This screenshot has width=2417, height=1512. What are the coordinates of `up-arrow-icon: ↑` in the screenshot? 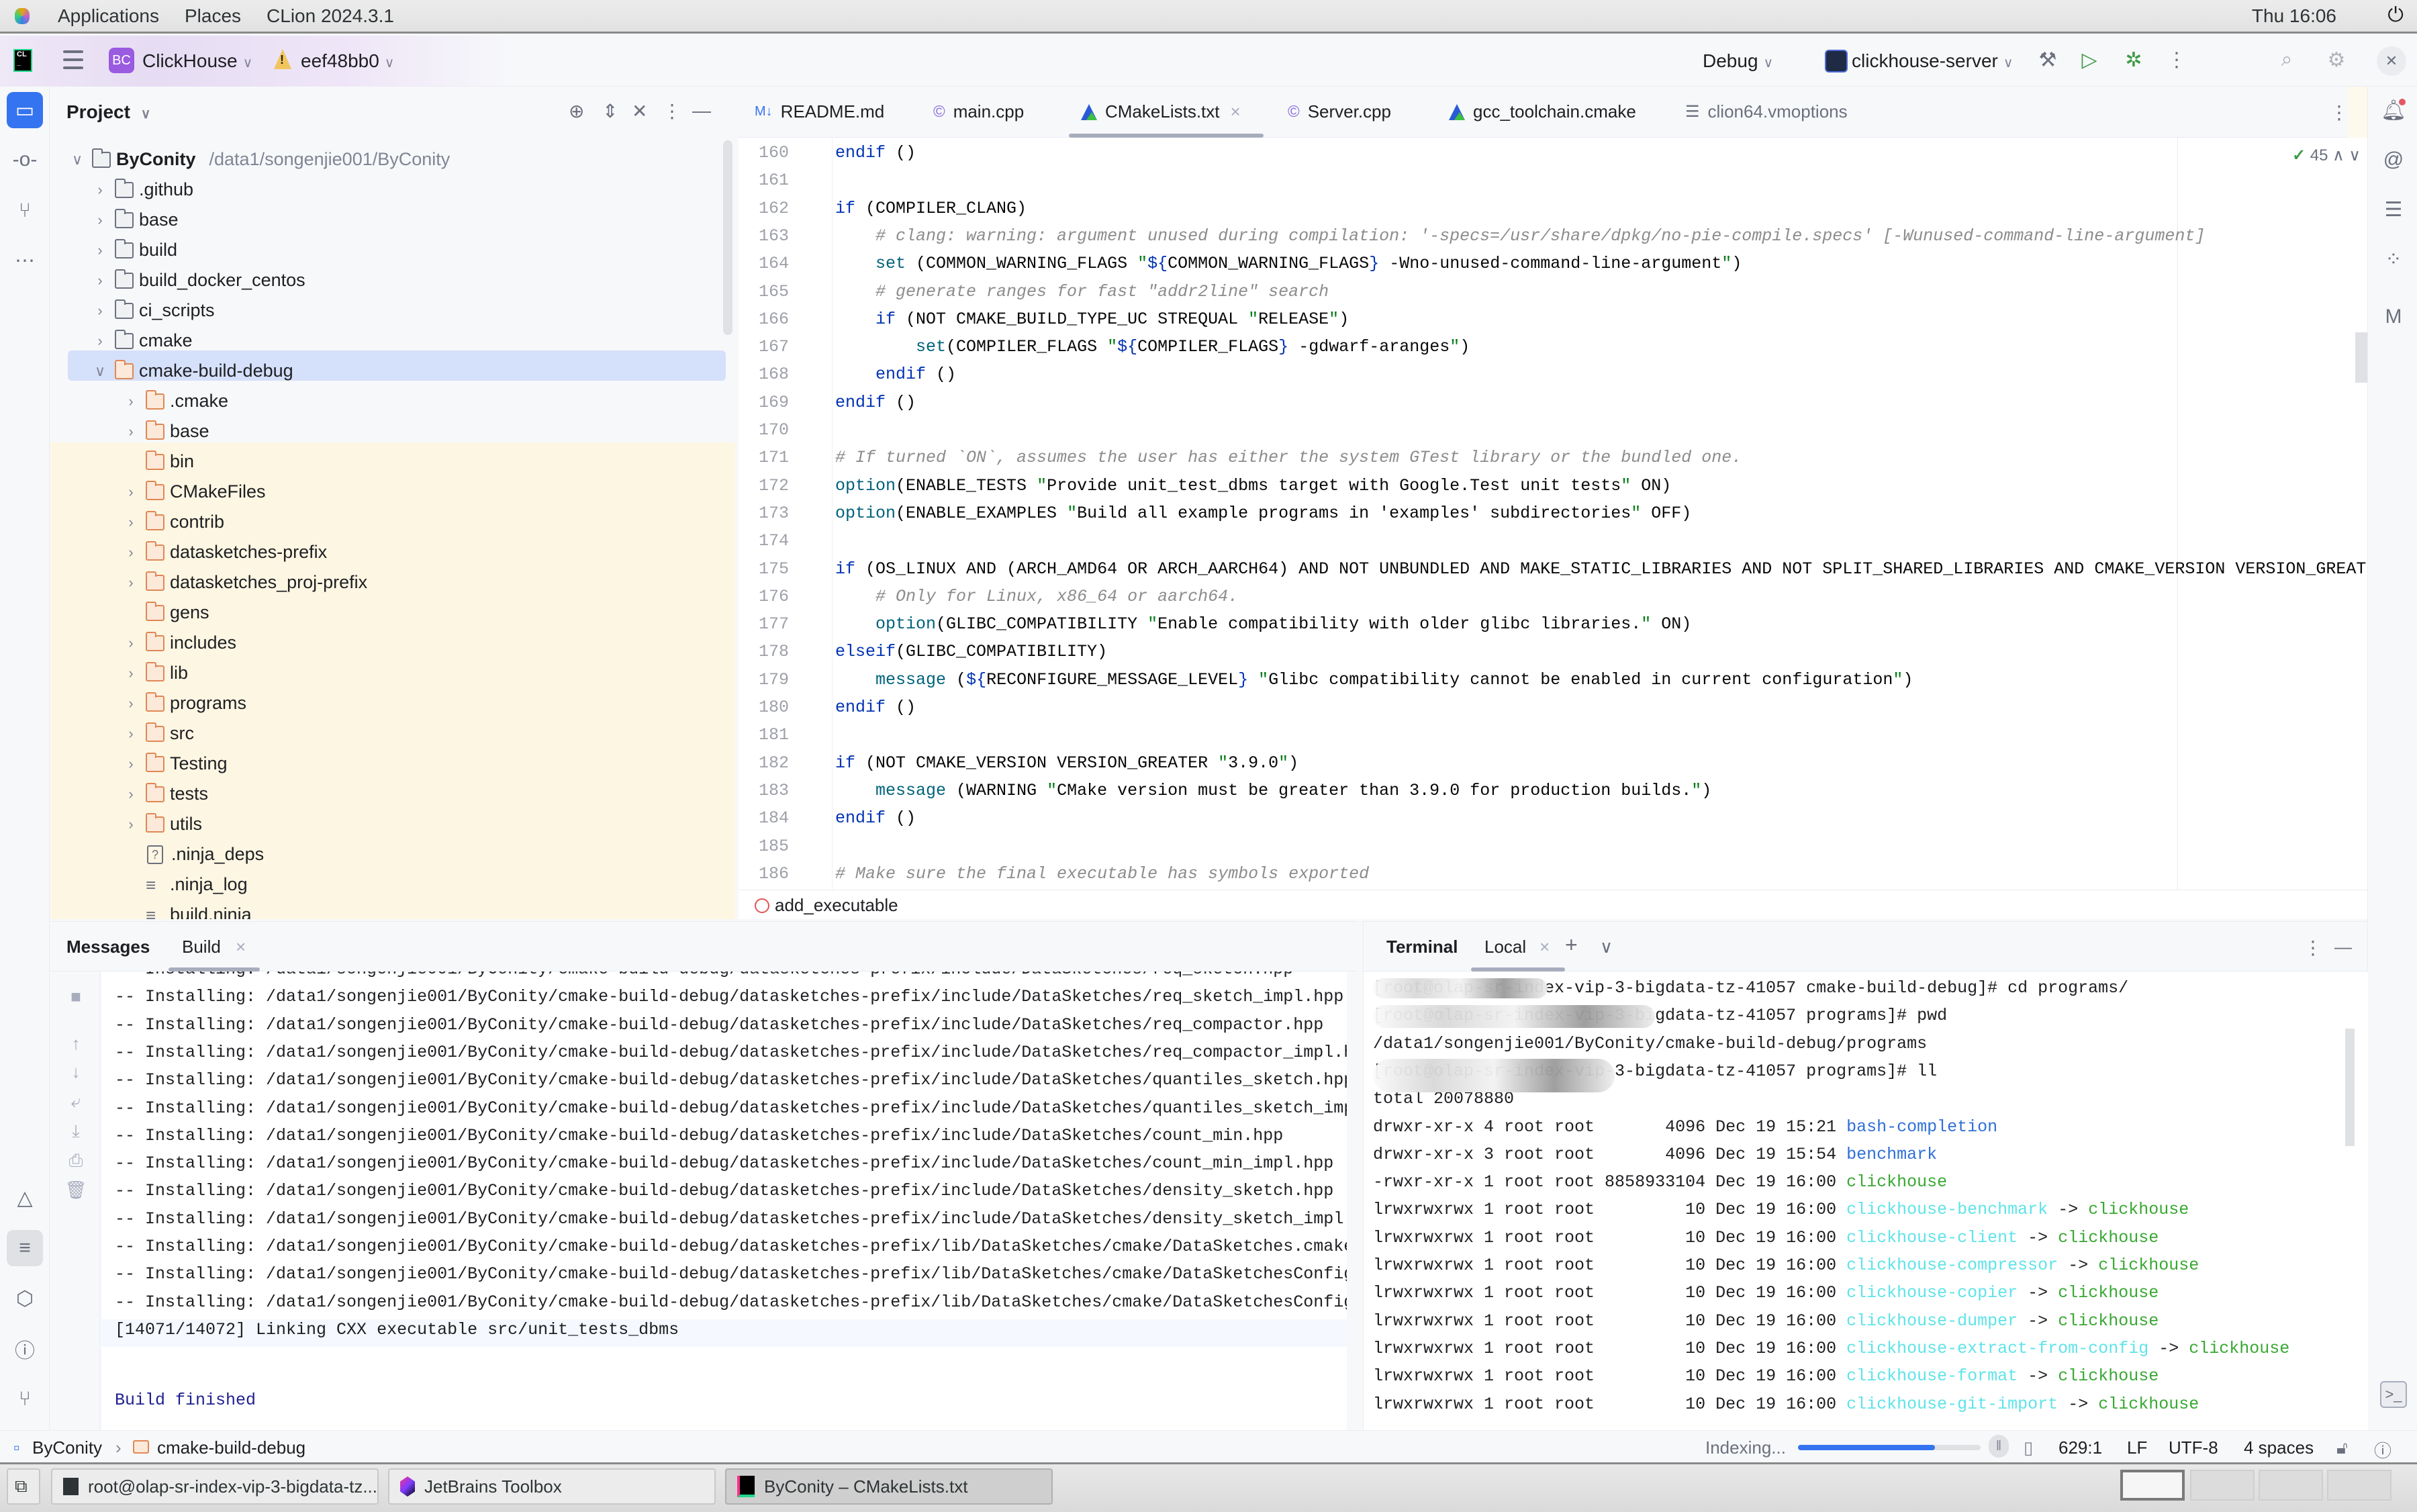 It's located at (75, 1043).